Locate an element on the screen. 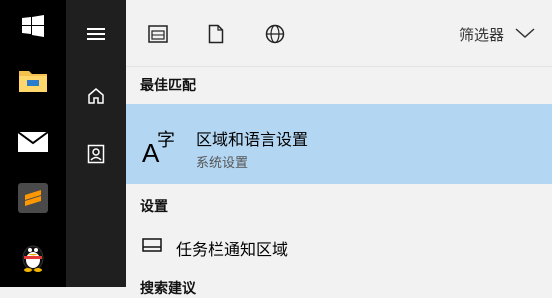 This screenshot has height=298, width=552. file-explorer-button is located at coordinates (33, 80).